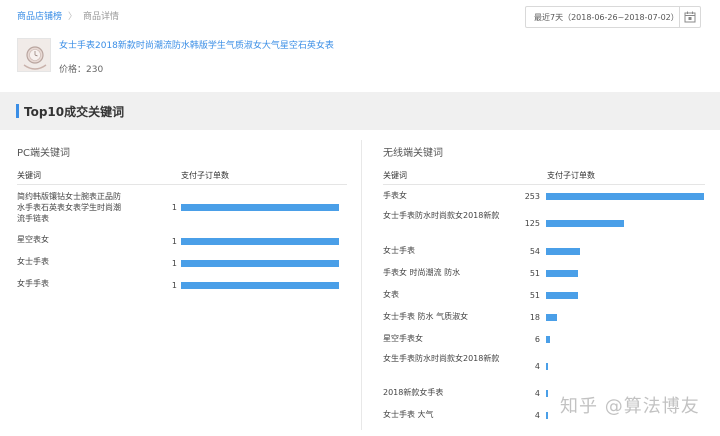  Describe the element at coordinates (544, 273) in the screenshot. I see `keyword-row: 手表女 时尚潮流 防水 51` at that location.